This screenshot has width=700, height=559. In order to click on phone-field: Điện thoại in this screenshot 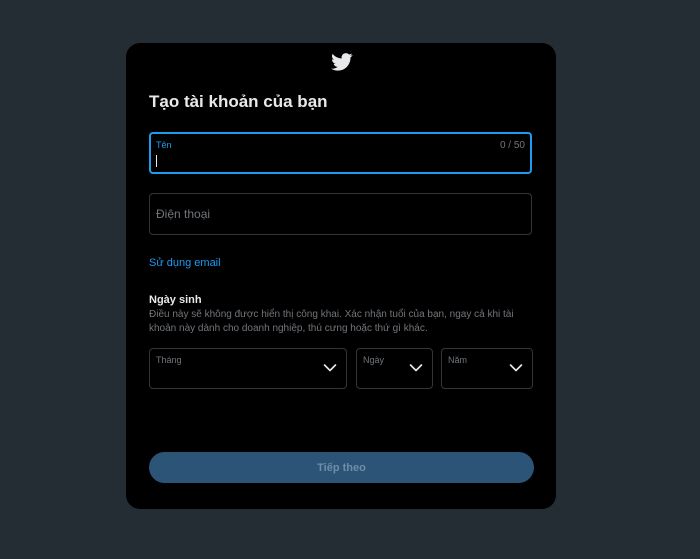, I will do `click(340, 214)`.